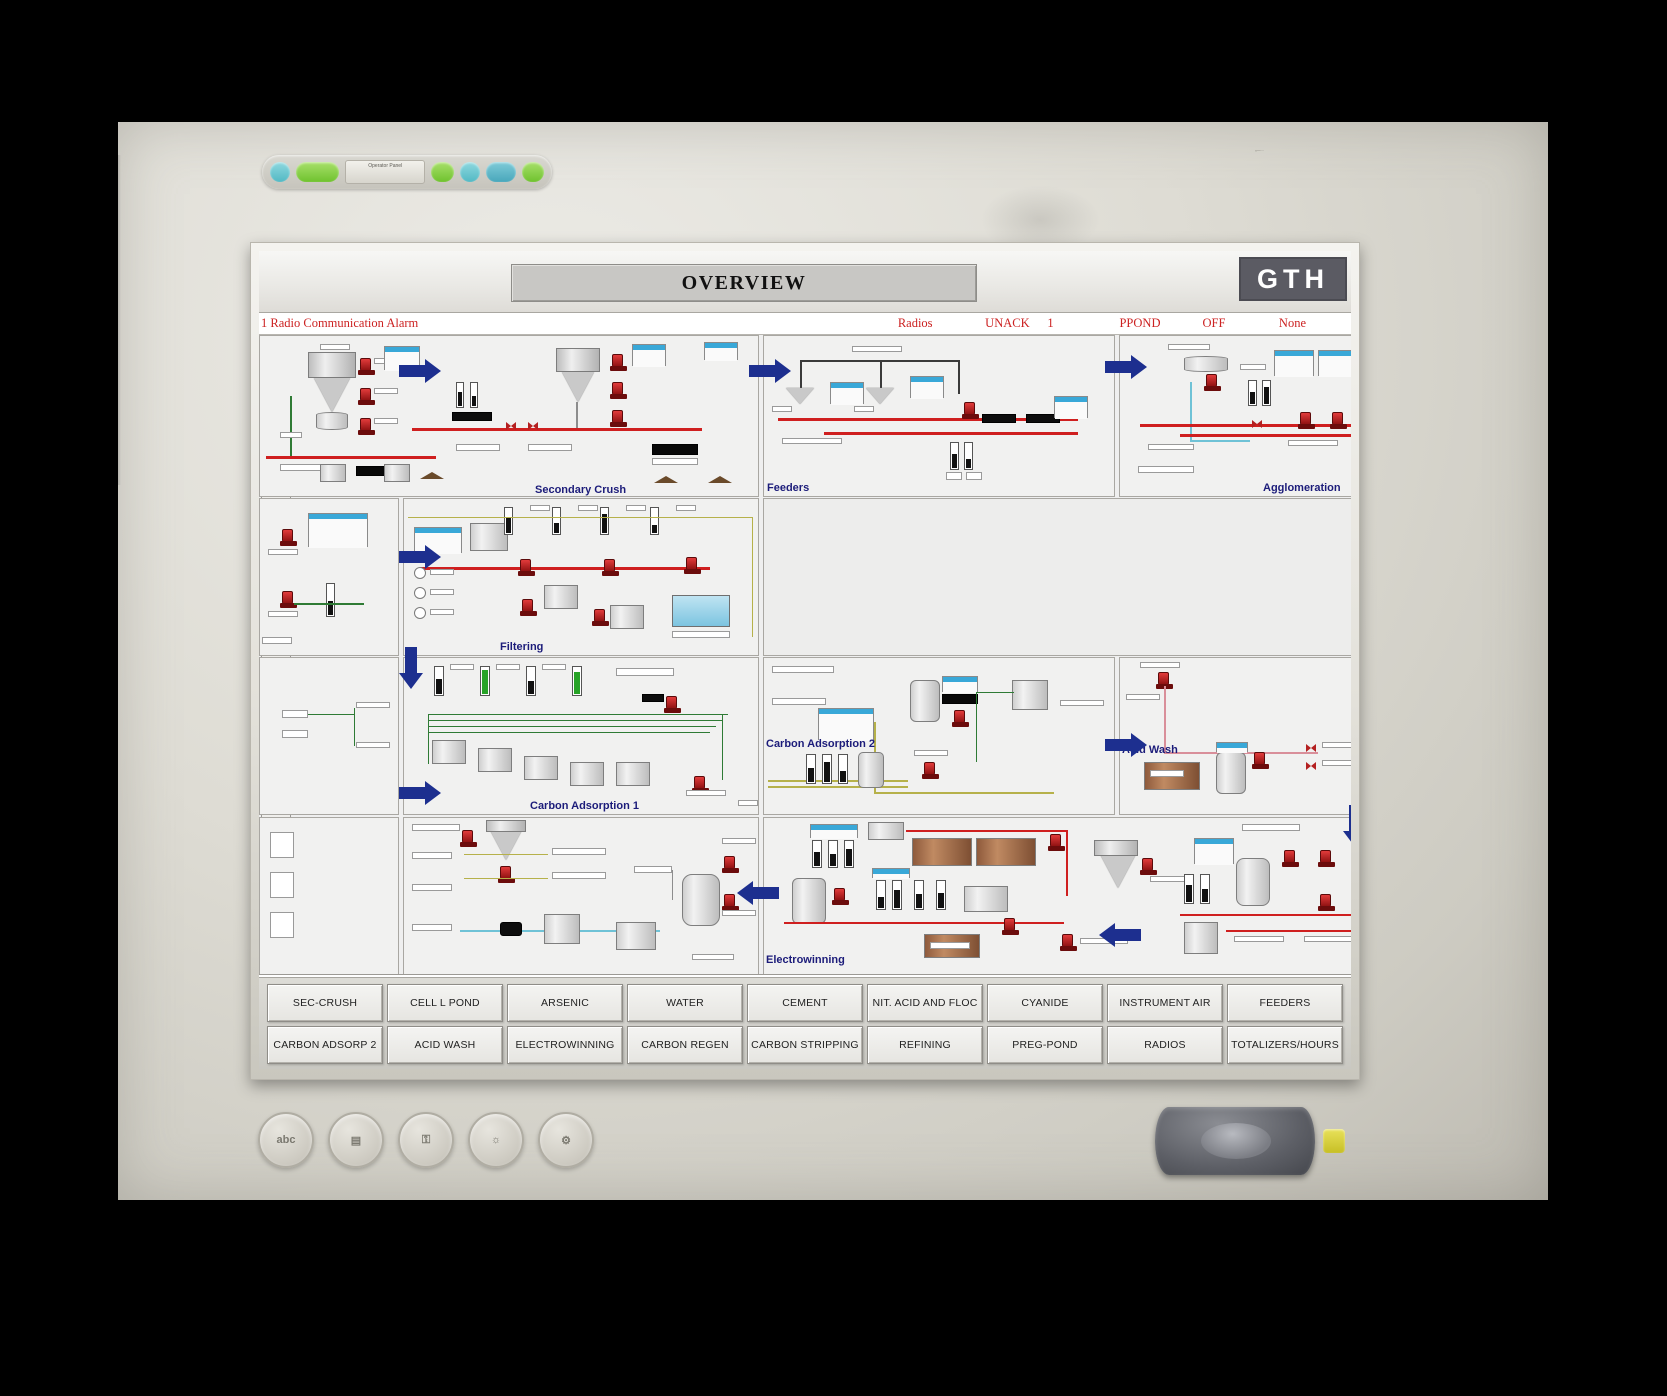 The width and height of the screenshot is (1667, 1396). I want to click on nav-button-water: WATER, so click(685, 1003).